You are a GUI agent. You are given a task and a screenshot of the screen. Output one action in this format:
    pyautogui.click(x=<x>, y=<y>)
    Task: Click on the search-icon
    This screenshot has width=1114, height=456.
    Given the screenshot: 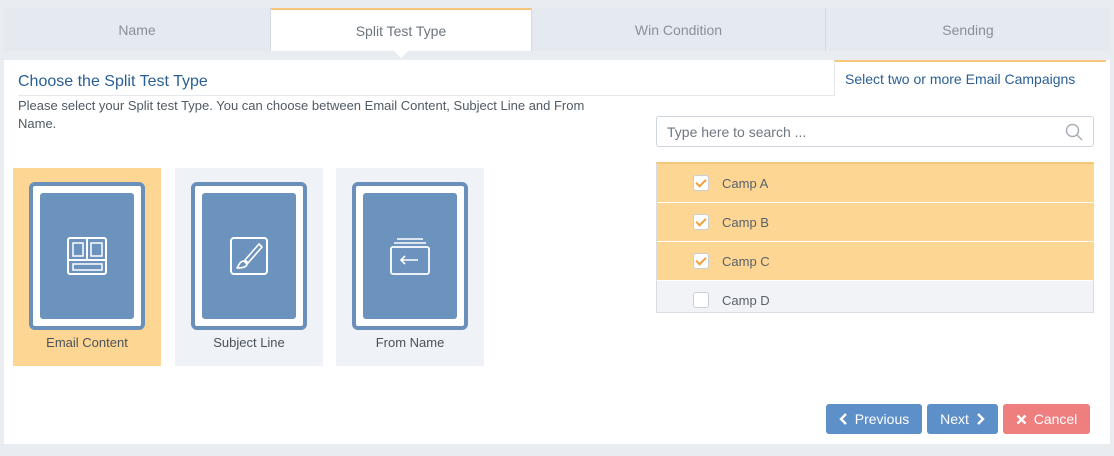 What is the action you would take?
    pyautogui.click(x=1074, y=132)
    